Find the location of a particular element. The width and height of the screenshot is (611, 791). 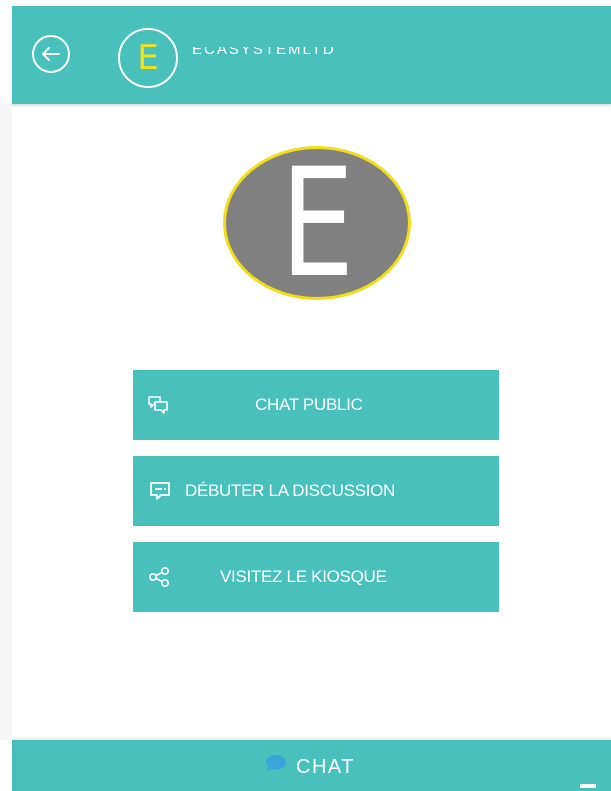

chat-footer-label: CHAT is located at coordinates (325, 767).